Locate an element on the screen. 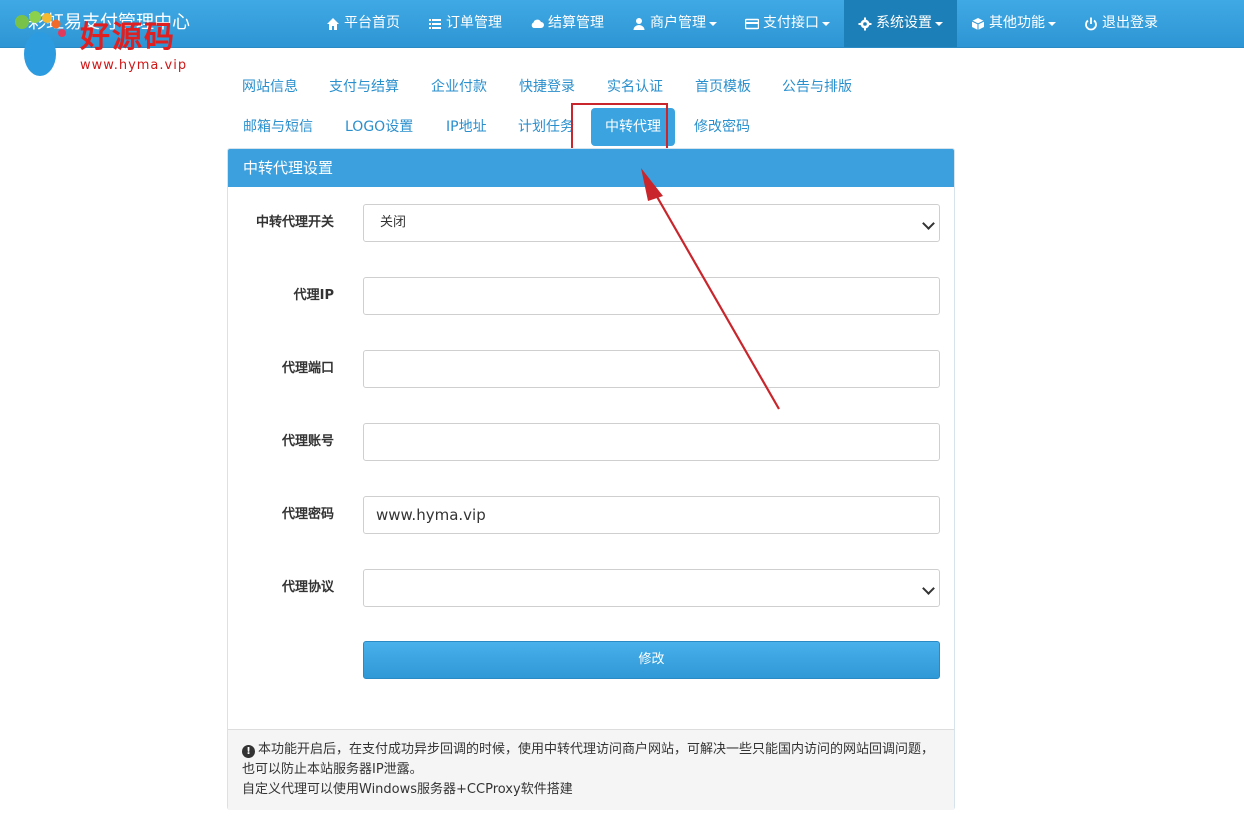 The image size is (1244, 828). watermark-url: www.hyma.vip is located at coordinates (134, 65).